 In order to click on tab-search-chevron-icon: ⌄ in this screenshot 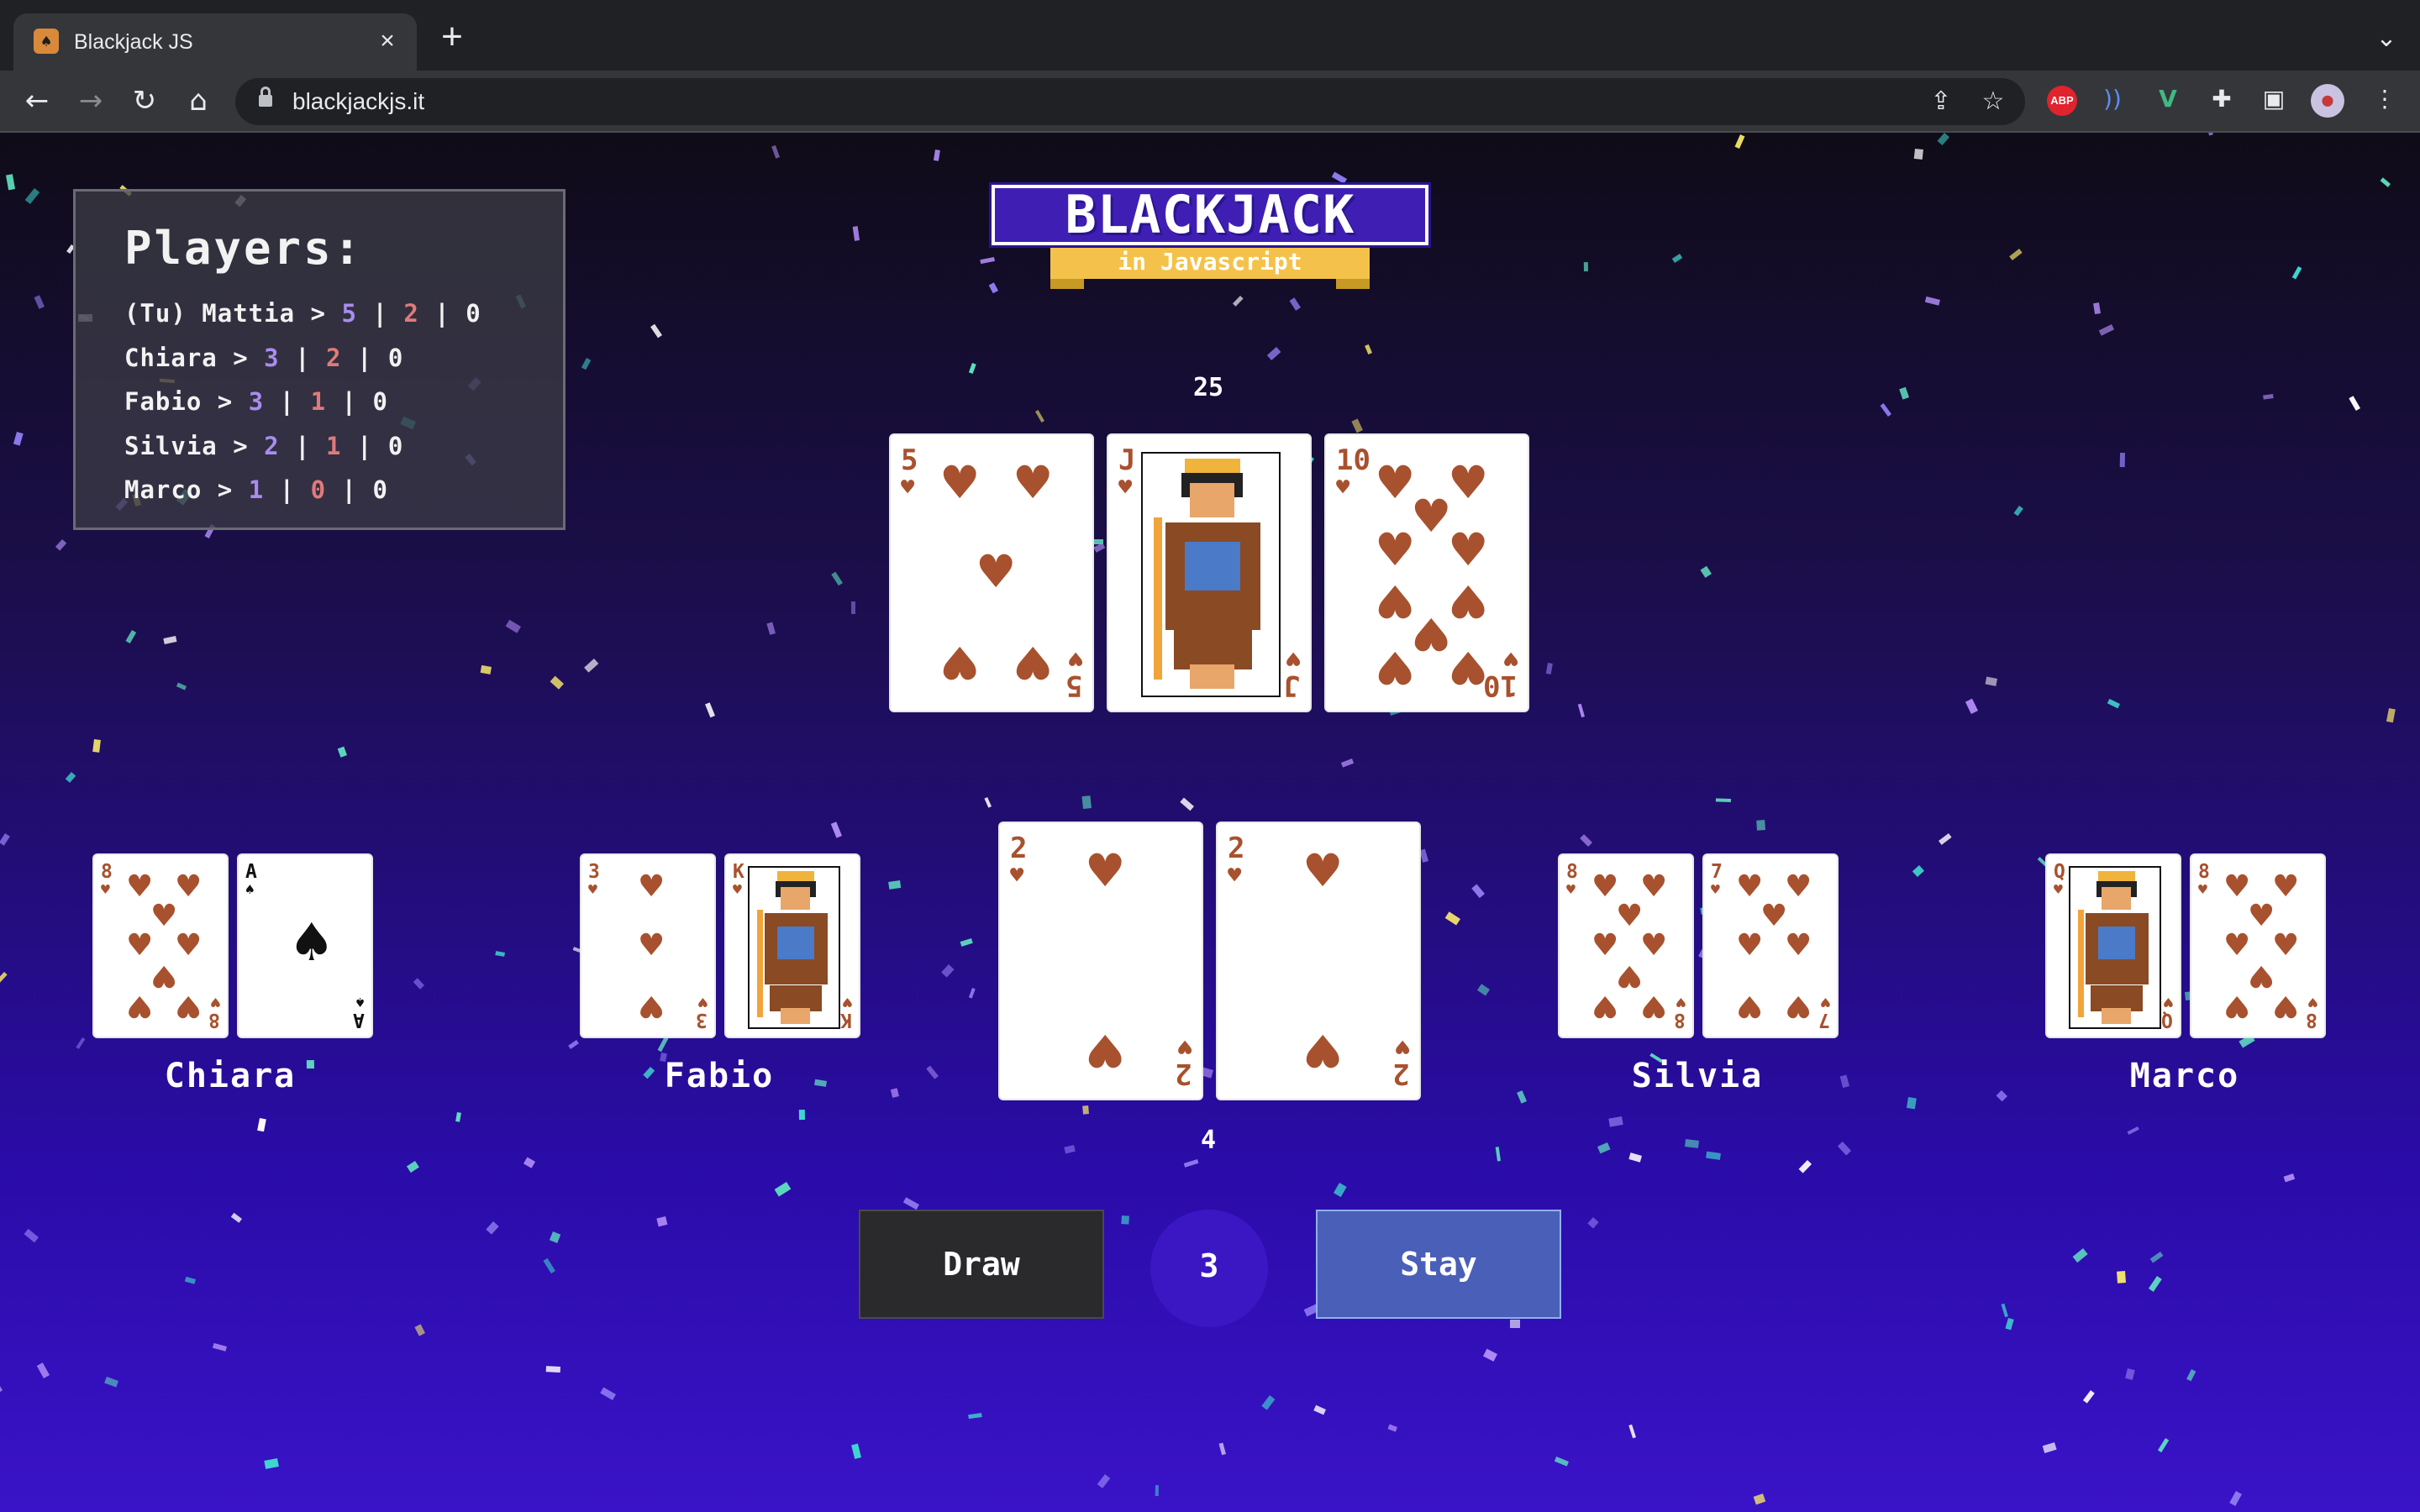, I will do `click(2387, 38)`.